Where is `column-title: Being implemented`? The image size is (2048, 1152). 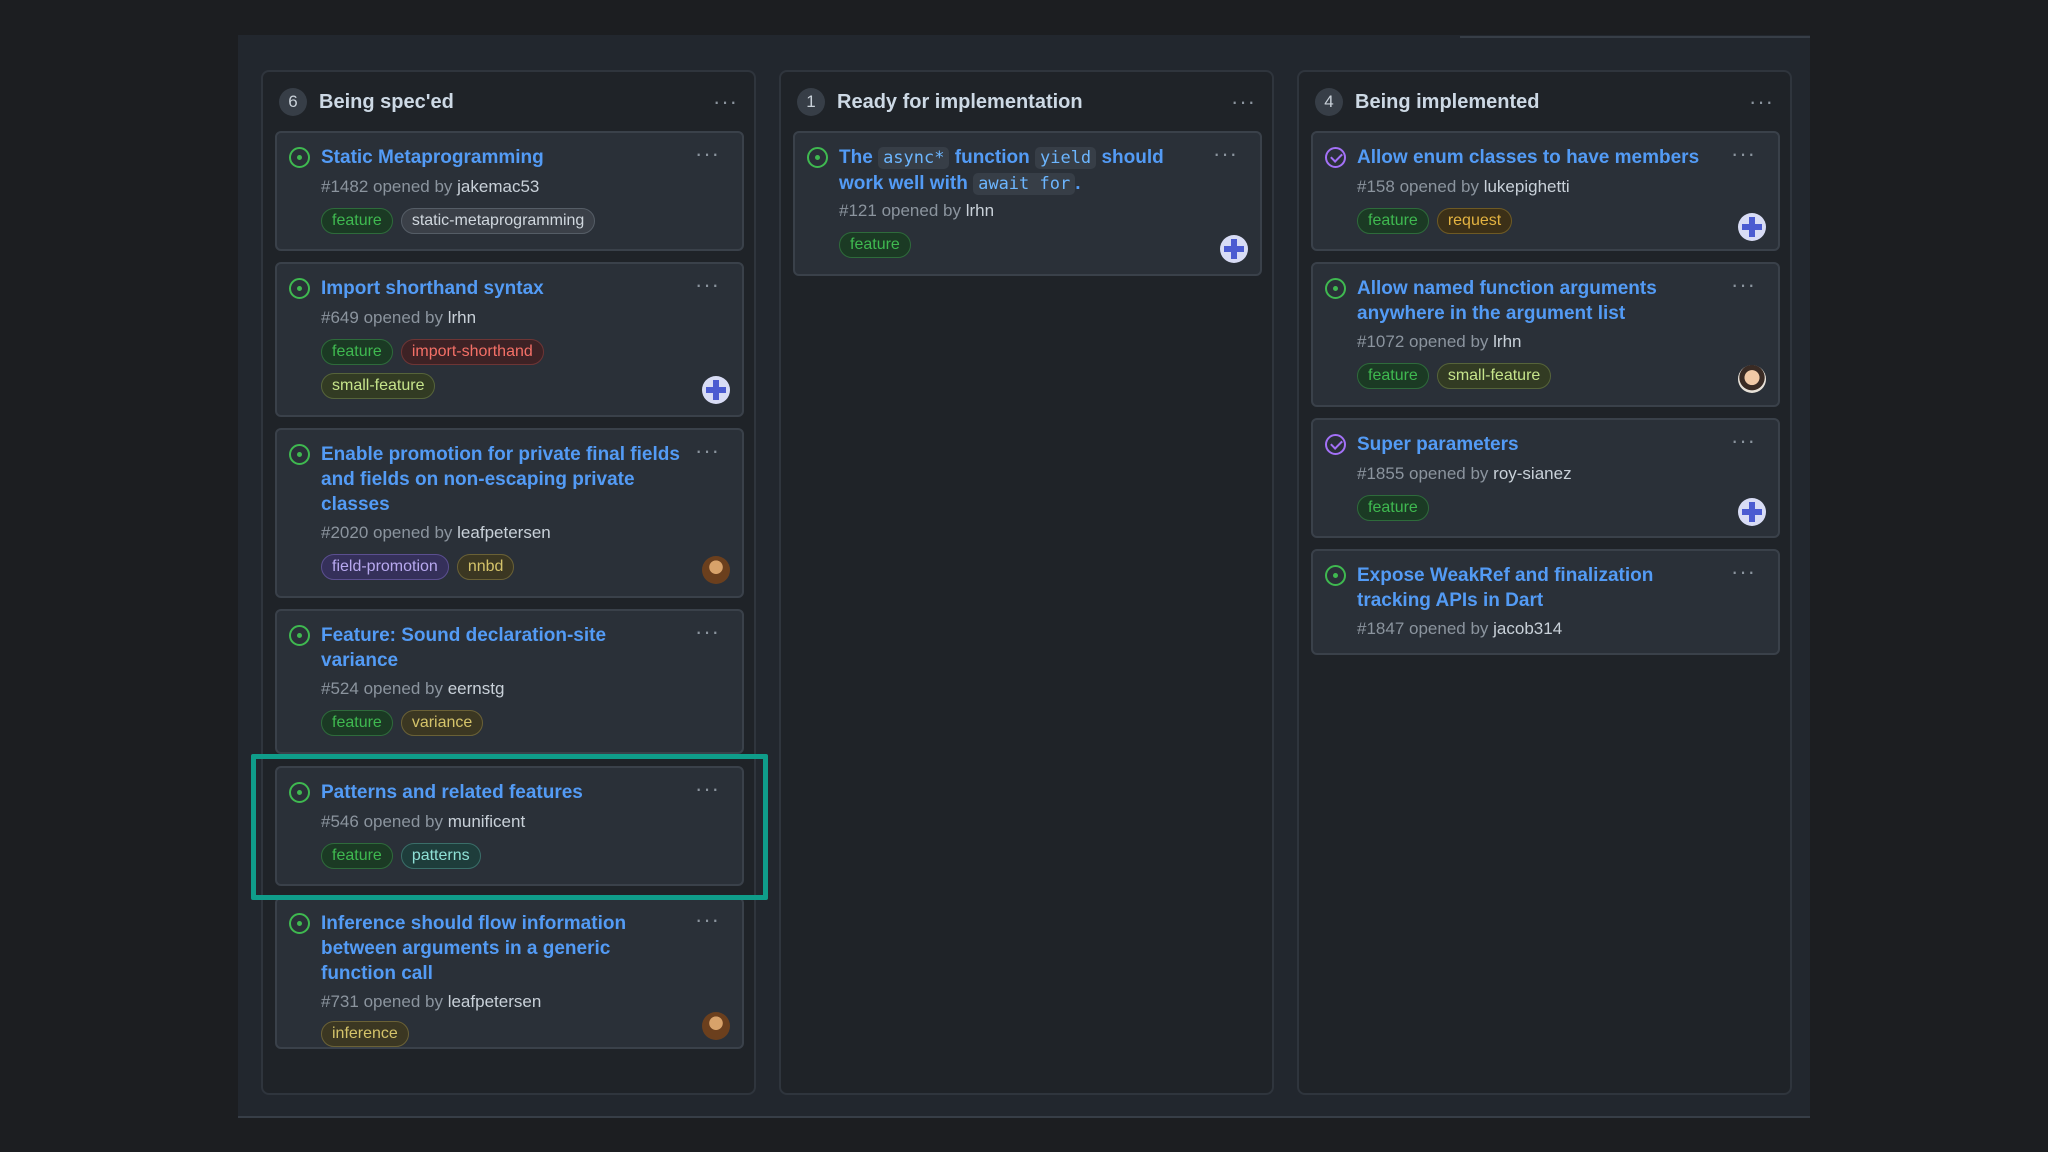
column-title: Being implemented is located at coordinates (1447, 101).